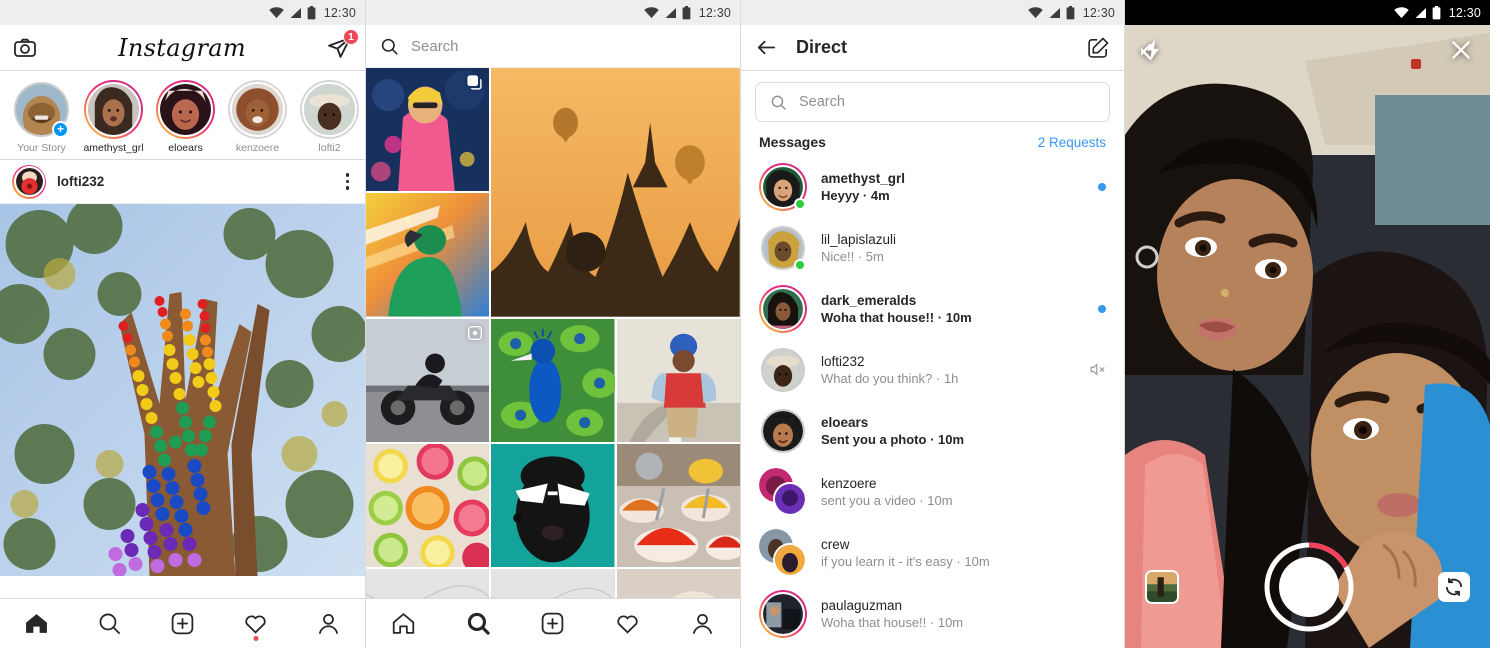  Describe the element at coordinates (428, 255) in the screenshot. I see `explore-tile-green-singer` at that location.